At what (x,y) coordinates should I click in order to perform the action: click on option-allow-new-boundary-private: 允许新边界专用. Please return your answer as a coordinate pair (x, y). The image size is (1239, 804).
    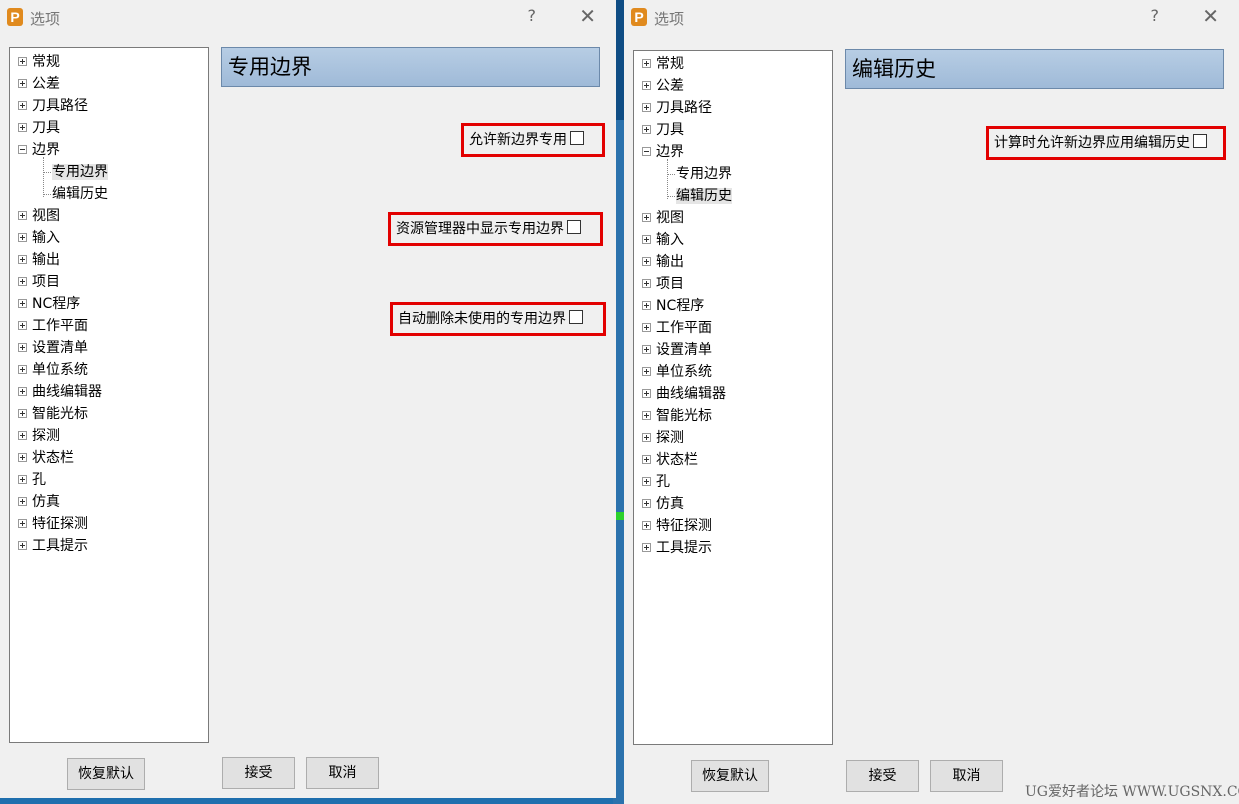
    Looking at the image, I should click on (533, 140).